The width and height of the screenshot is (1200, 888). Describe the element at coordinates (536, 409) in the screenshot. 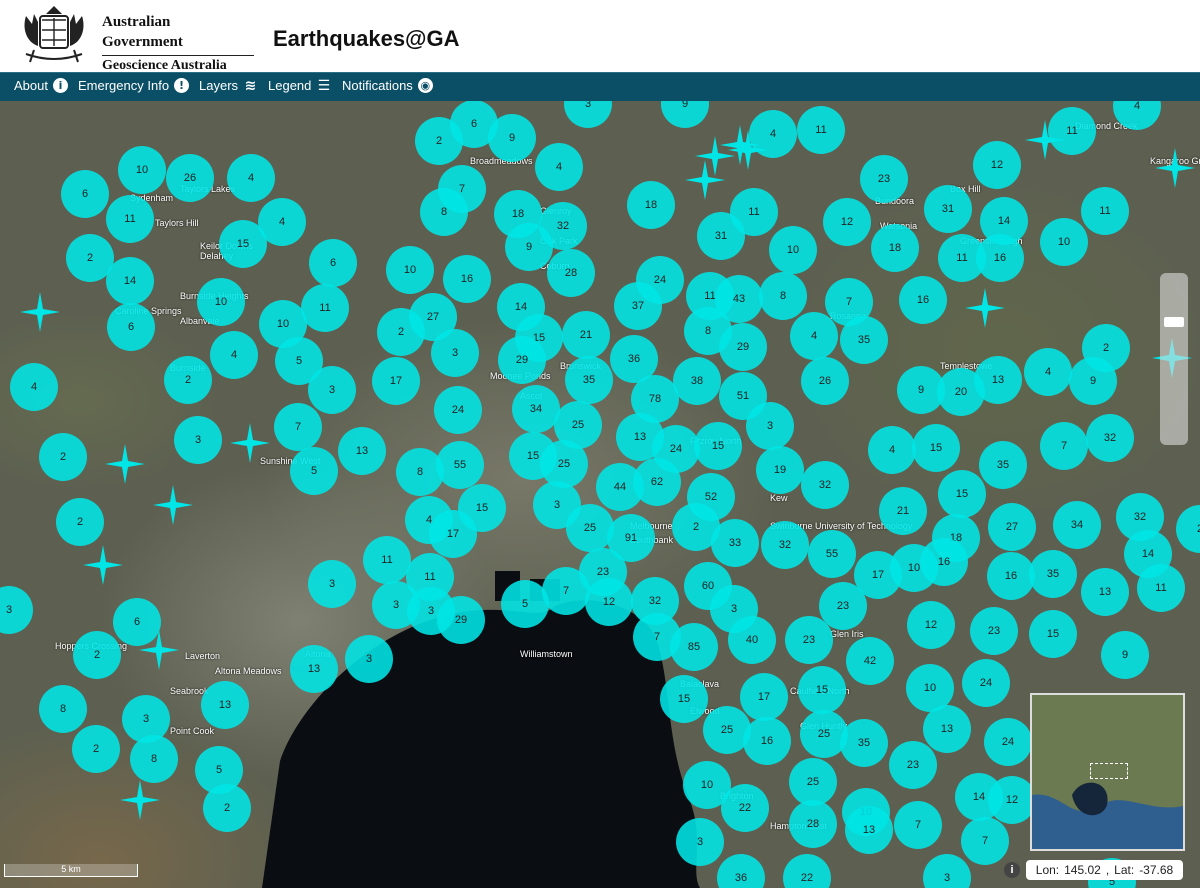

I see `earthquake-cluster: 34` at that location.